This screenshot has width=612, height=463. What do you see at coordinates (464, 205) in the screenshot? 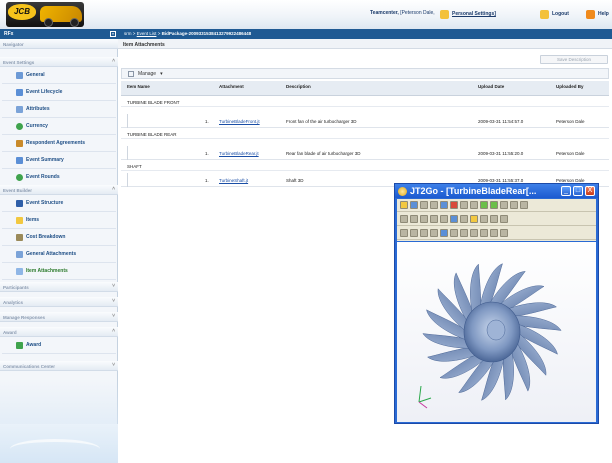
I see `copy-icon` at bounding box center [464, 205].